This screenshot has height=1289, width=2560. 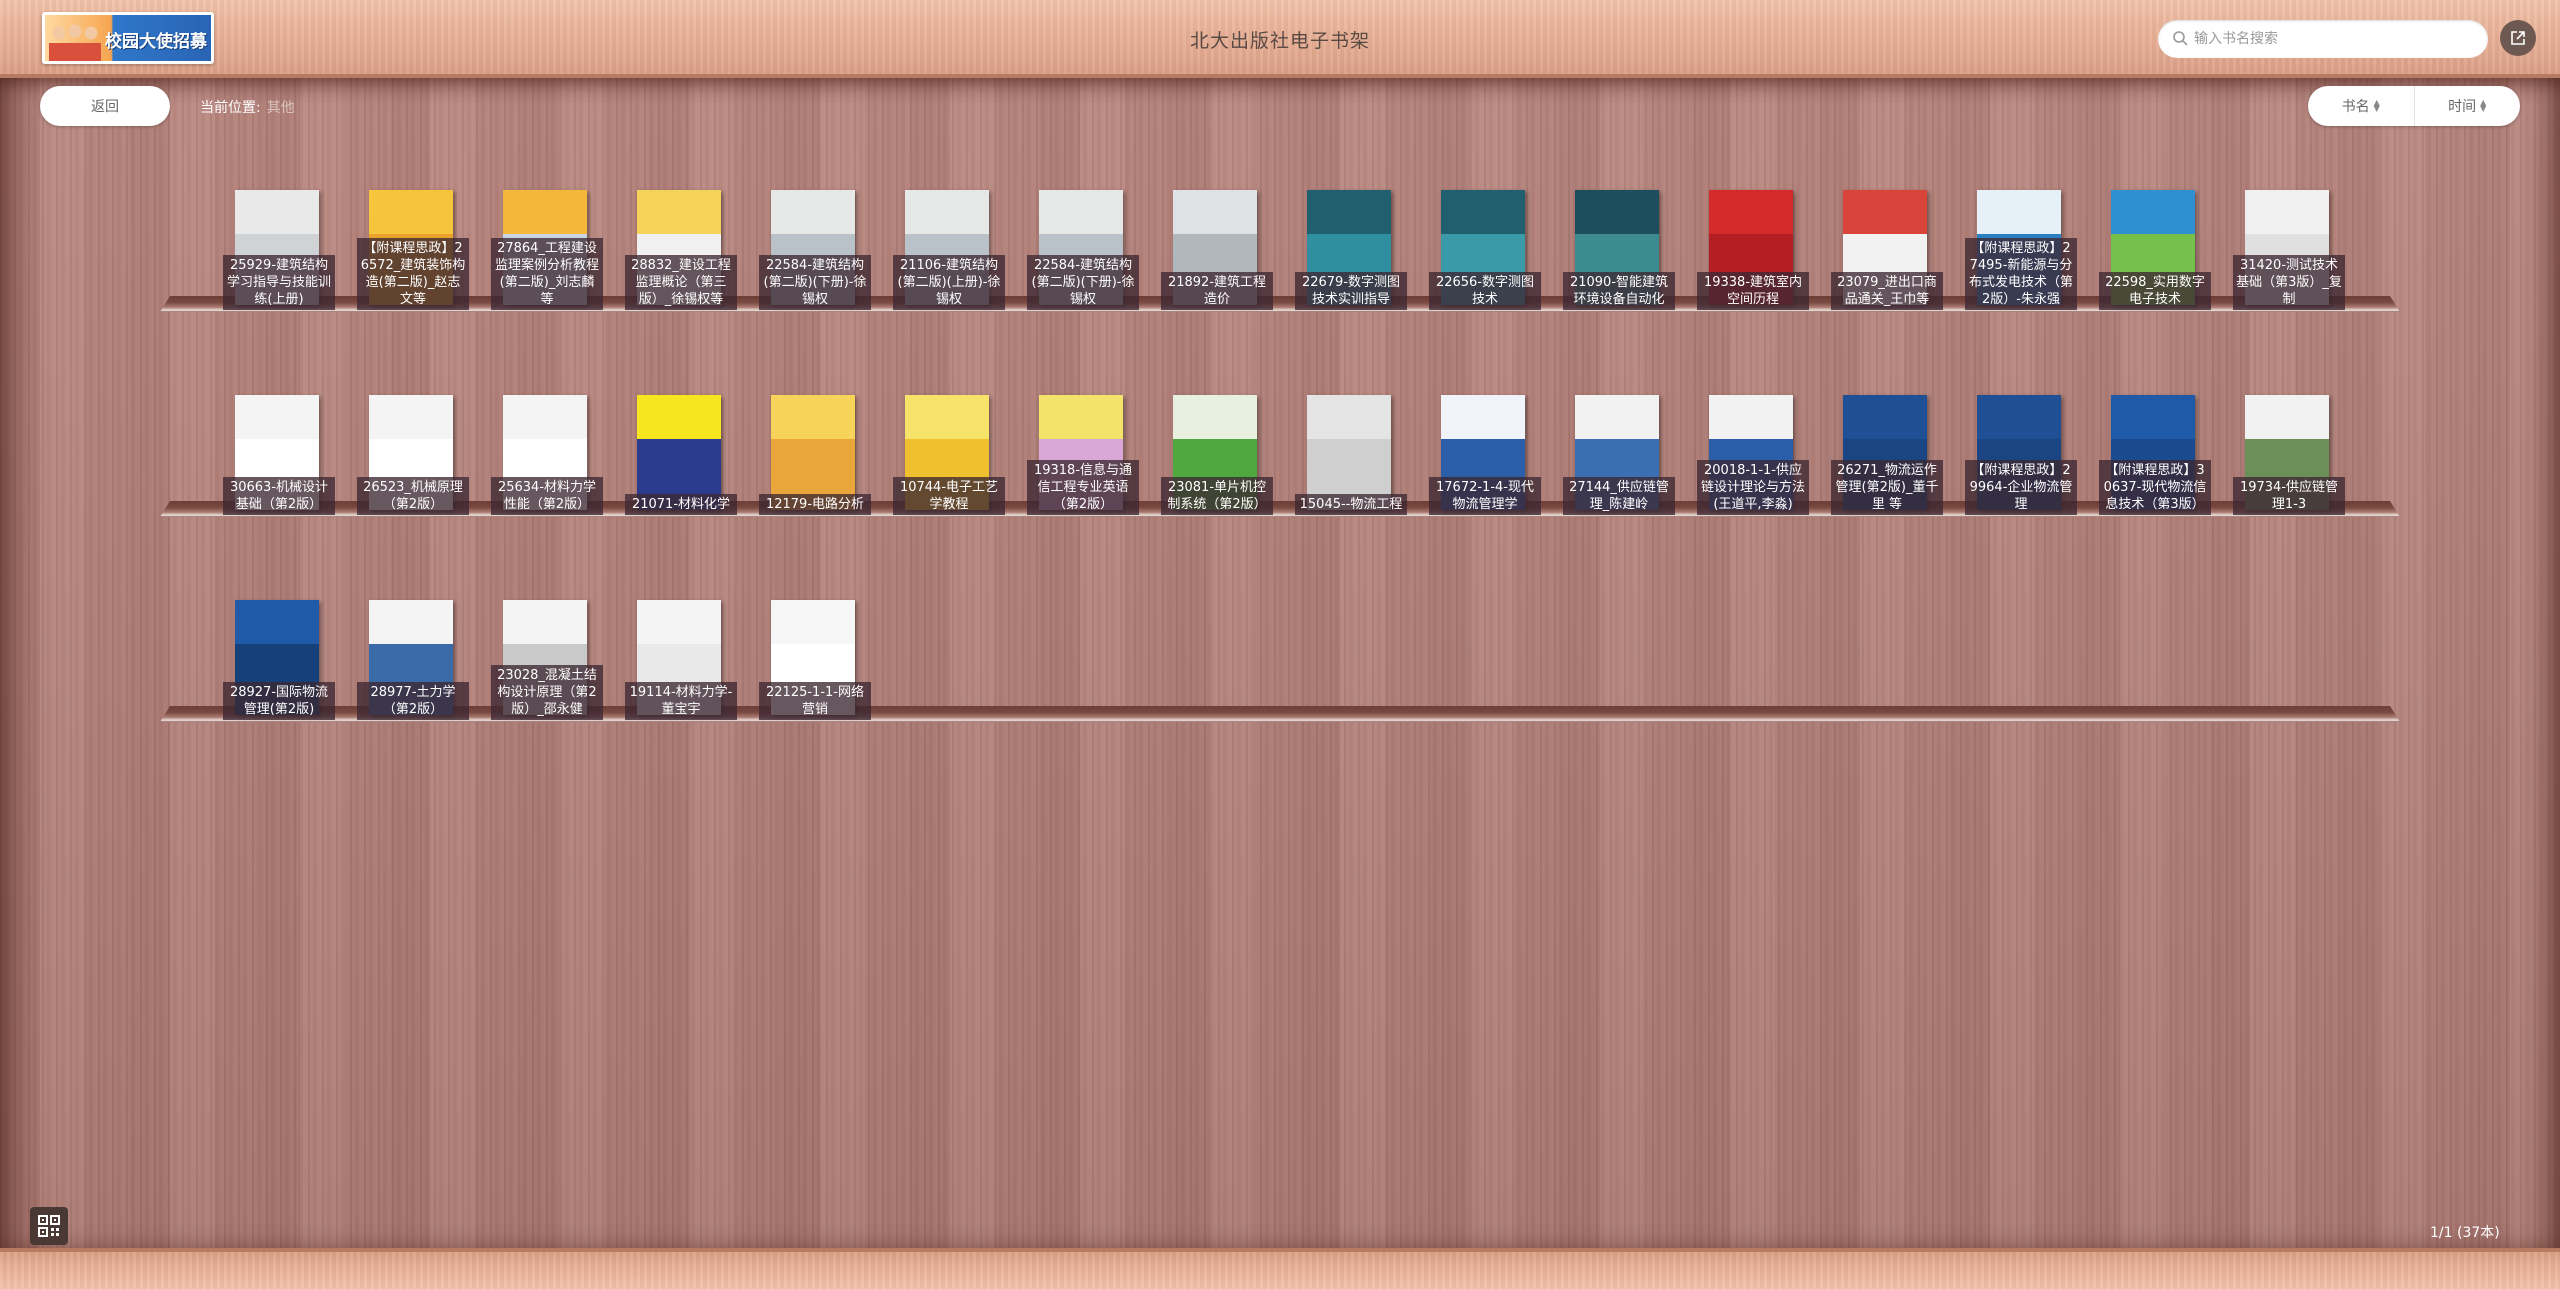 What do you see at coordinates (2155, 291) in the screenshot?
I see `book-title-label: 22598_实用数字电子技术` at bounding box center [2155, 291].